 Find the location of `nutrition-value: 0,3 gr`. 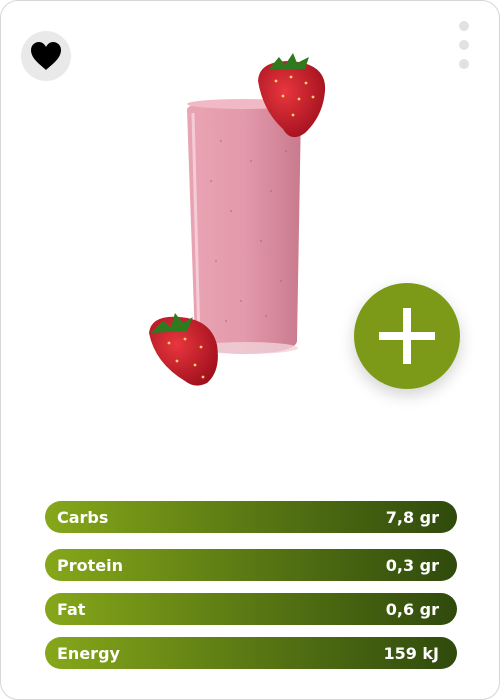

nutrition-value: 0,3 gr is located at coordinates (412, 565).